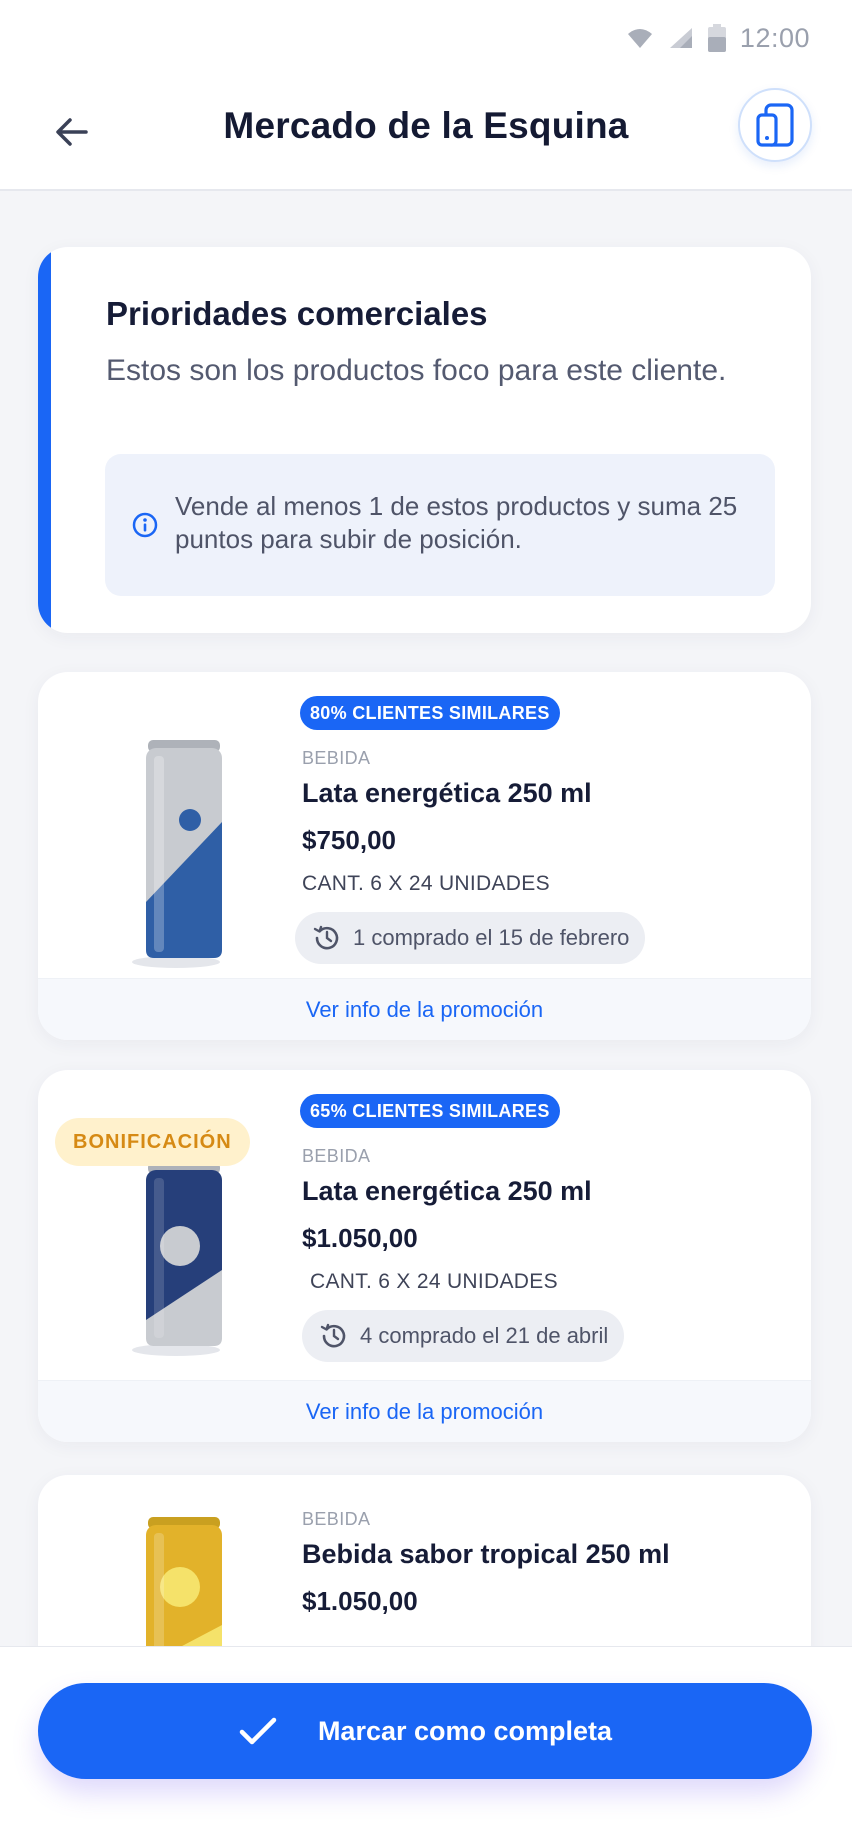  I want to click on battery-icon, so click(716, 38).